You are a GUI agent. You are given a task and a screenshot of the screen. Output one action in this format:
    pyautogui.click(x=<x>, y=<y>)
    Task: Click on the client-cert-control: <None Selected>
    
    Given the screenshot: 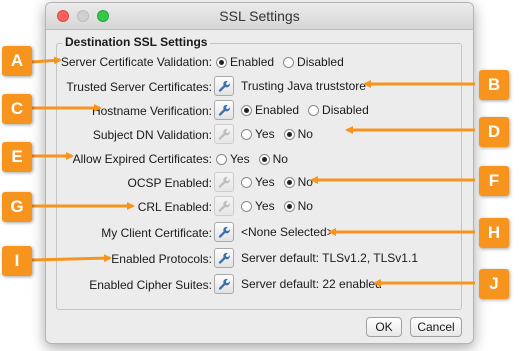 What is the action you would take?
    pyautogui.click(x=274, y=232)
    